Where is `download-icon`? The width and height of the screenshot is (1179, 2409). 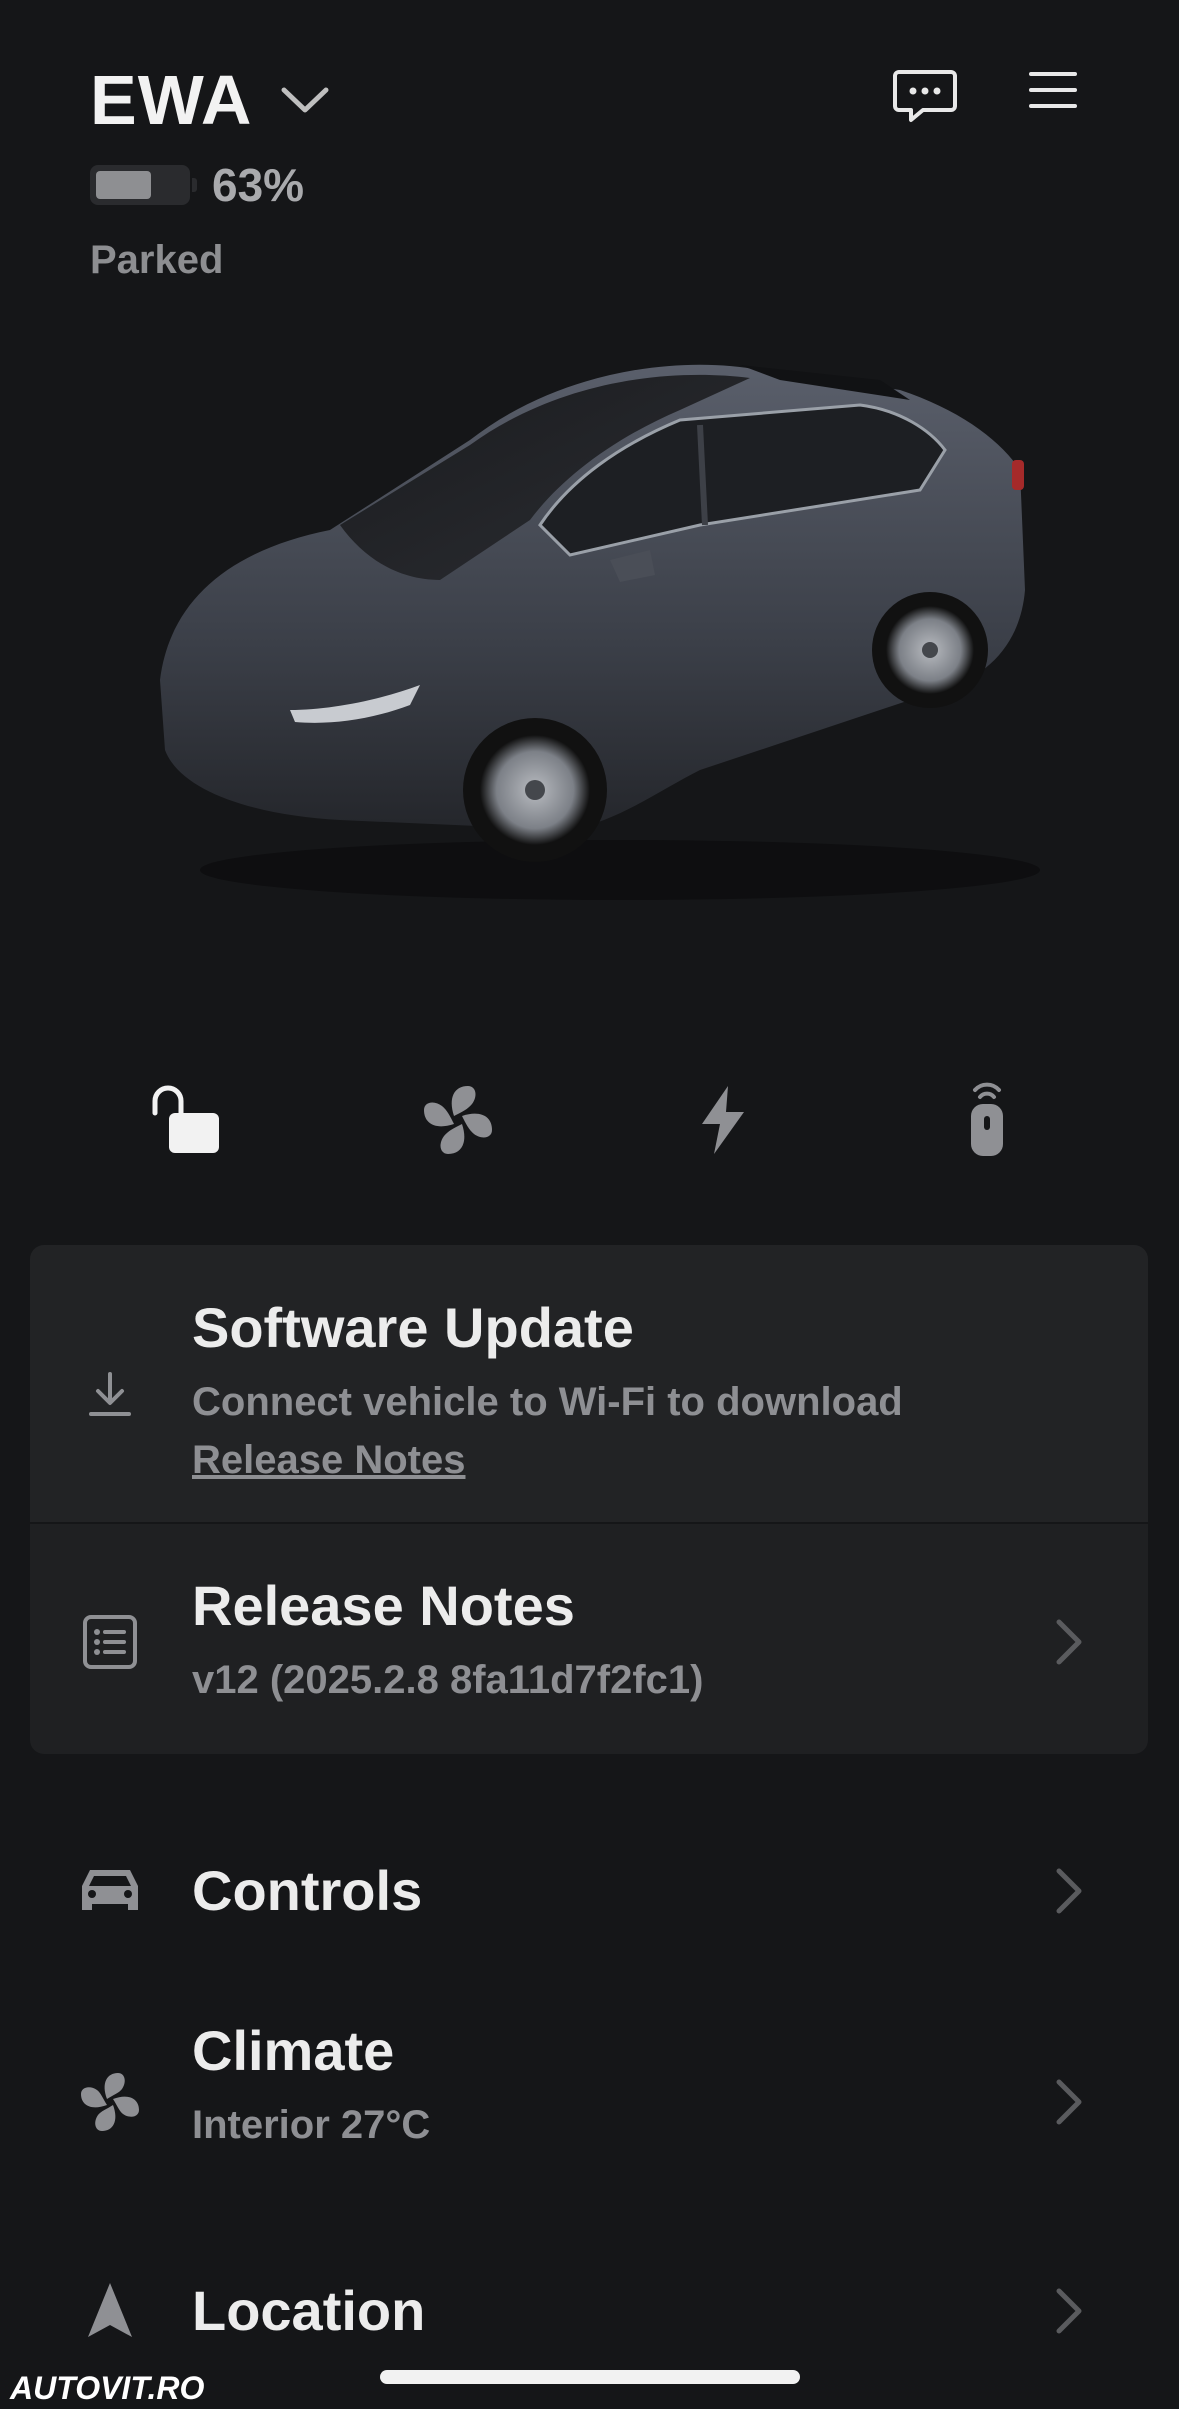
download-icon is located at coordinates (110, 1395).